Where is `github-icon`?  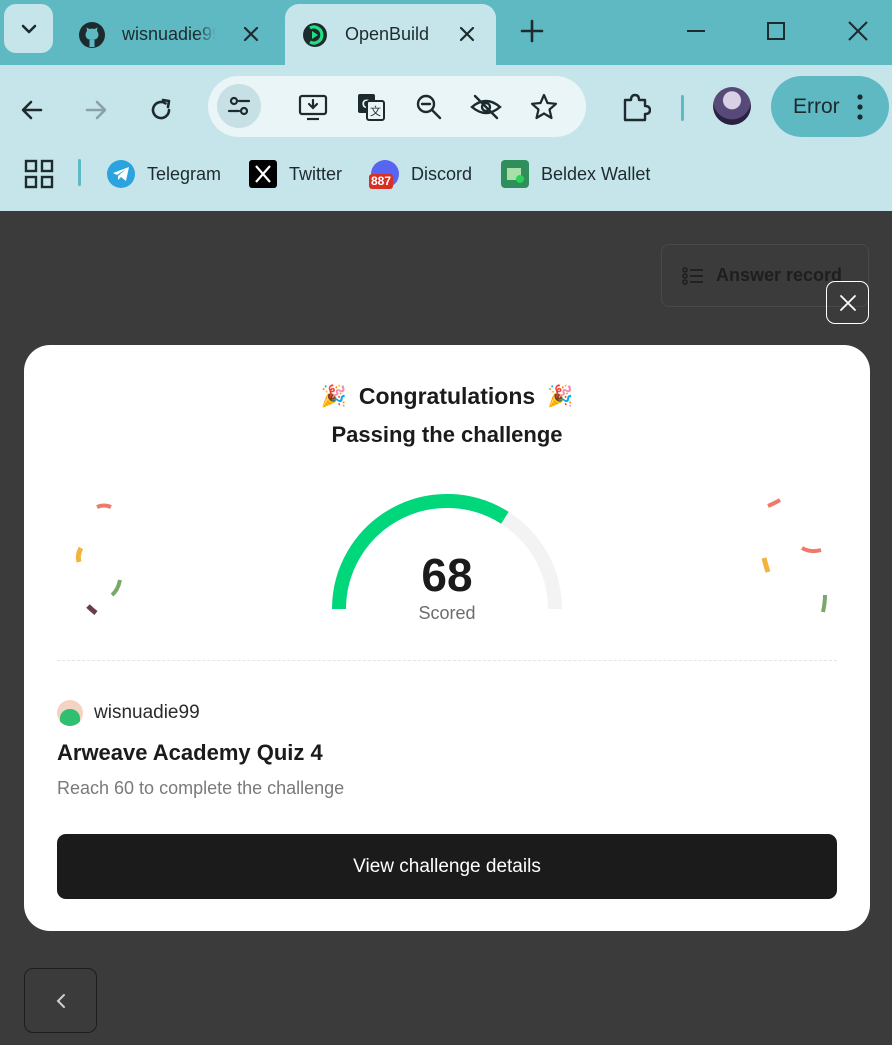
github-icon is located at coordinates (92, 34).